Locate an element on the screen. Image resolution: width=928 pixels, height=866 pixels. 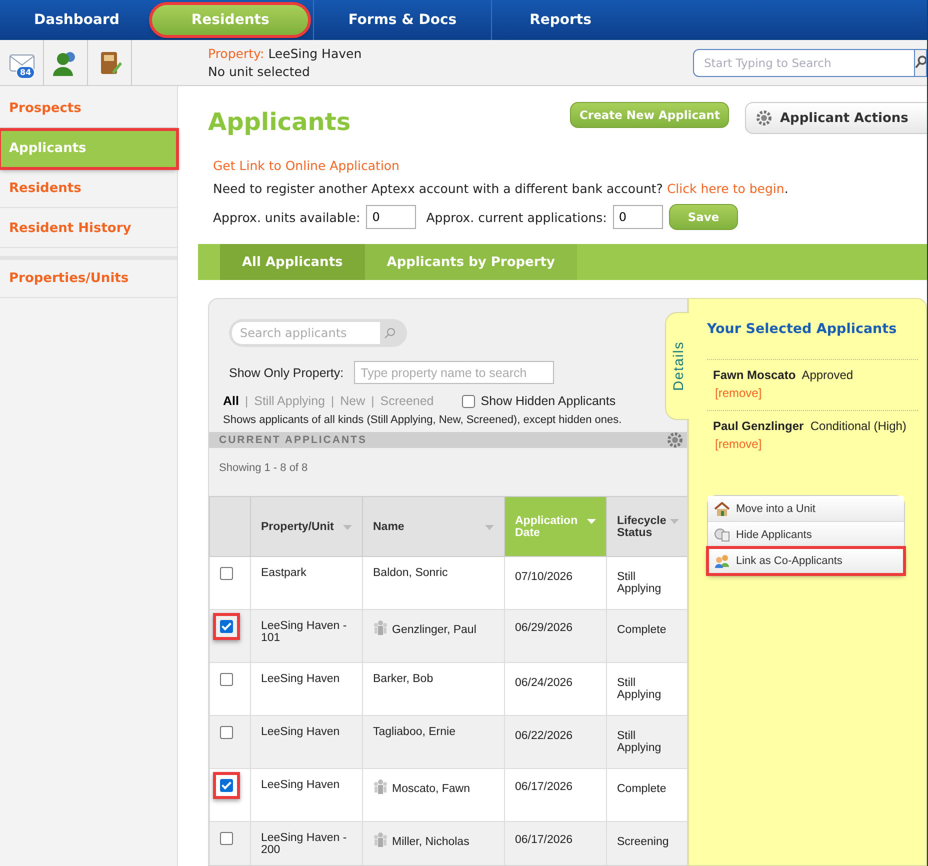
show-hidden-checkbox is located at coordinates (468, 401).